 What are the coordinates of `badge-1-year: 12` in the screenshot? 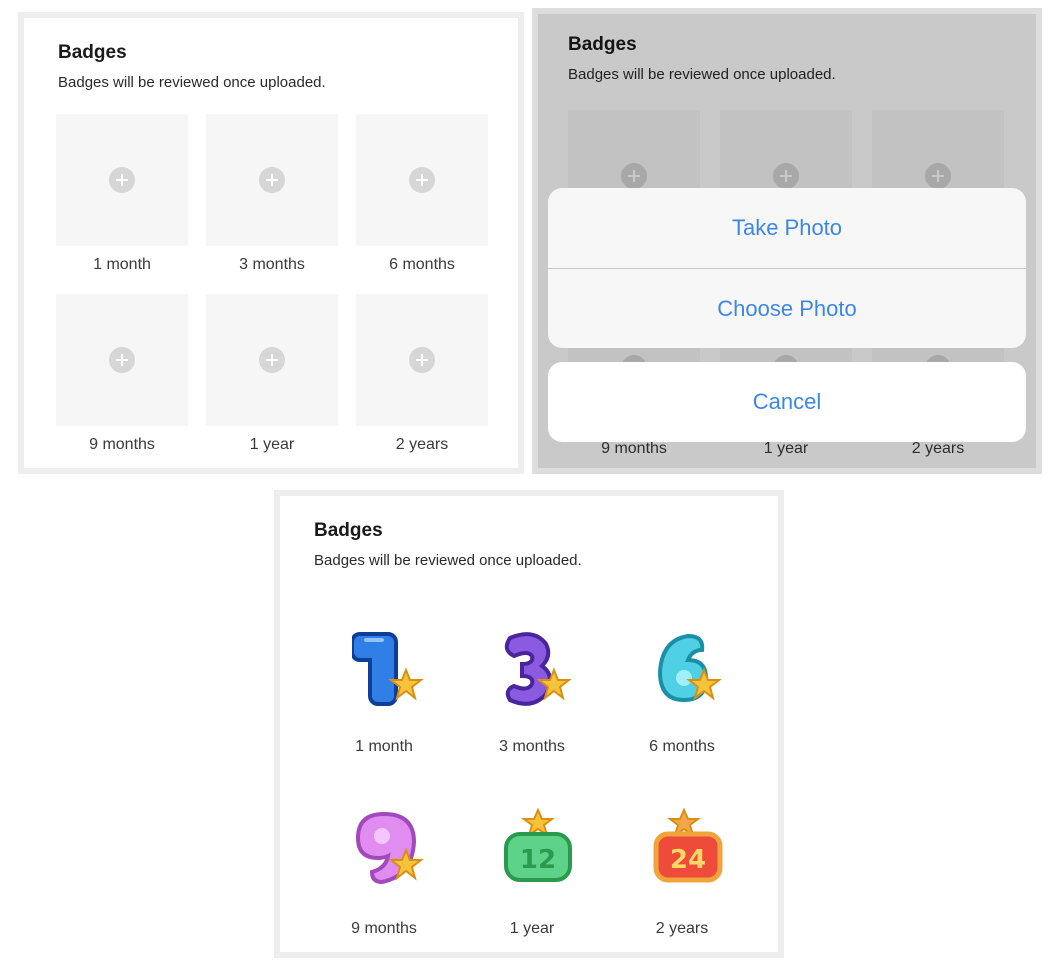 It's located at (532, 848).